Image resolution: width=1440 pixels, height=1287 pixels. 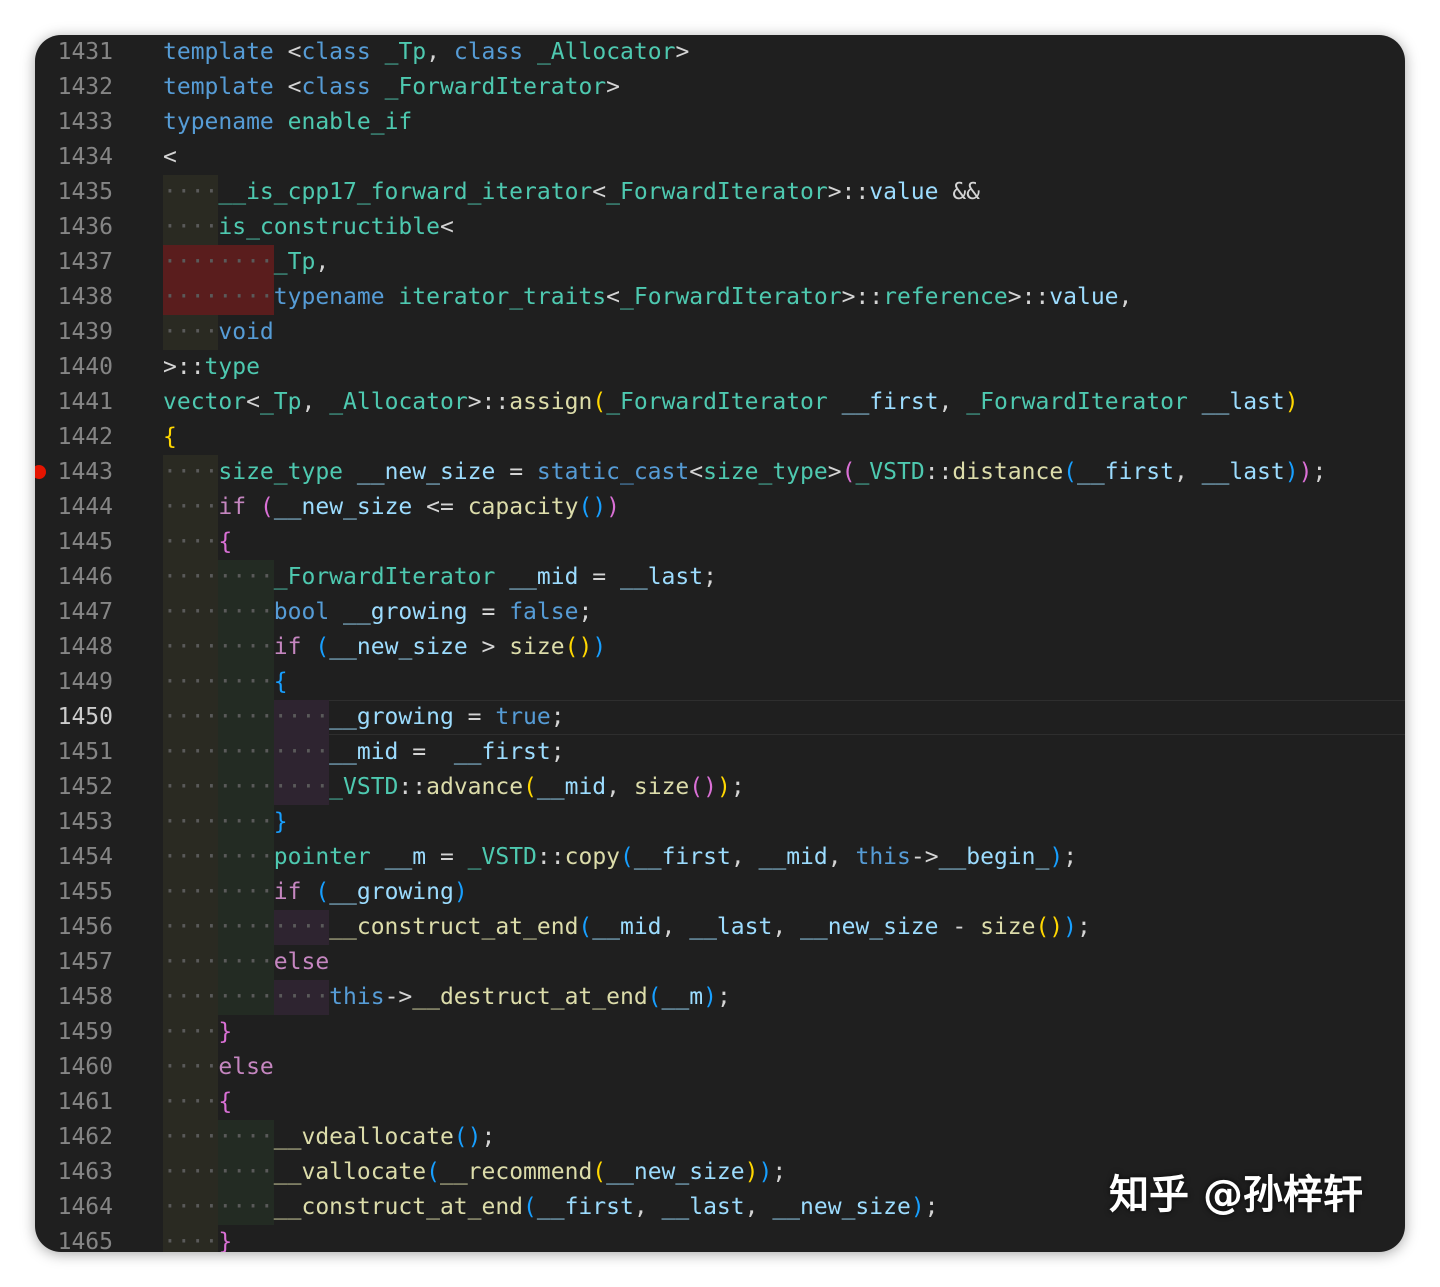 What do you see at coordinates (720, 647) in the screenshot?
I see `code-line: 1448 ········if (__new_size > size())` at bounding box center [720, 647].